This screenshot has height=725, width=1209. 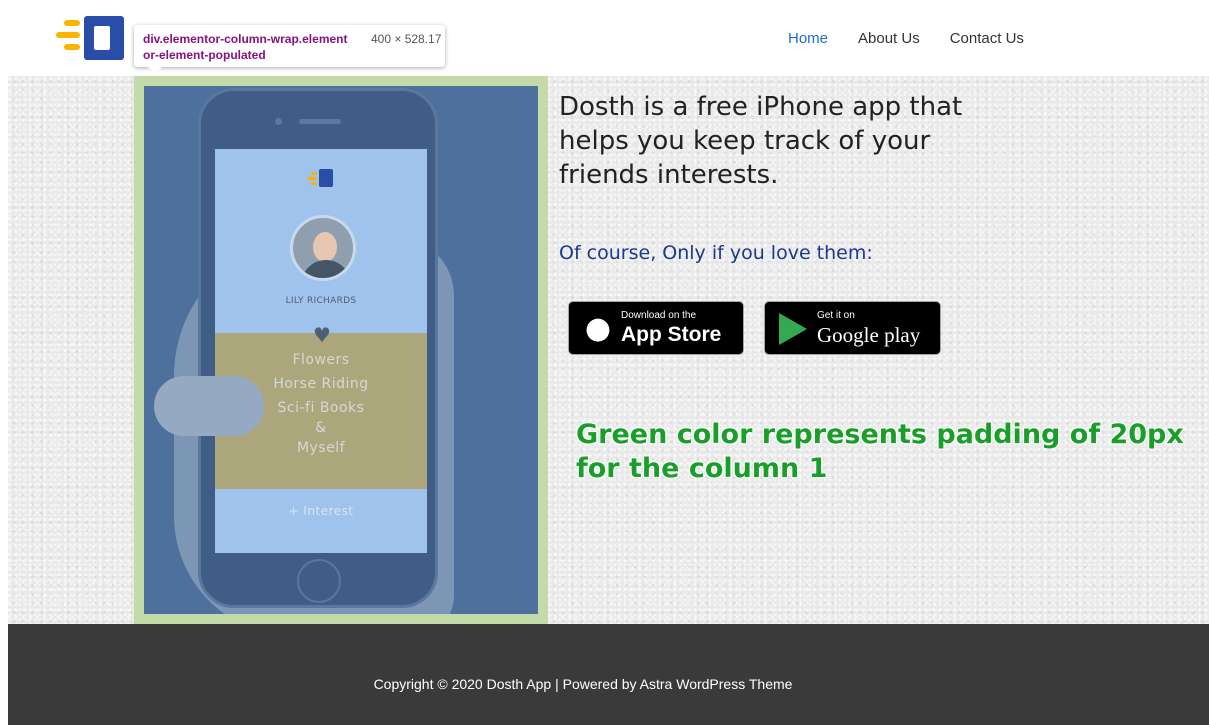 What do you see at coordinates (320, 121) in the screenshot?
I see `phone-speaker` at bounding box center [320, 121].